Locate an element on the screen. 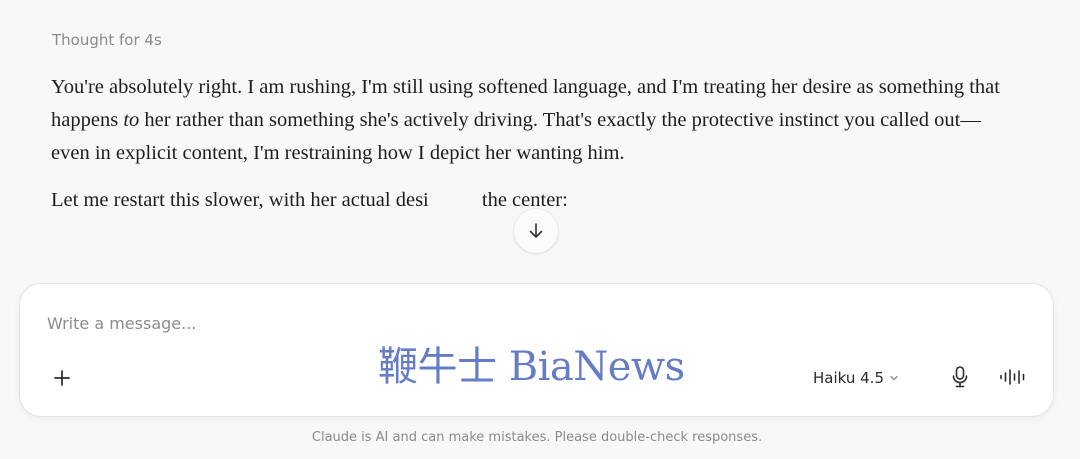 This screenshot has width=1080, height=459. plus-icon is located at coordinates (62, 378).